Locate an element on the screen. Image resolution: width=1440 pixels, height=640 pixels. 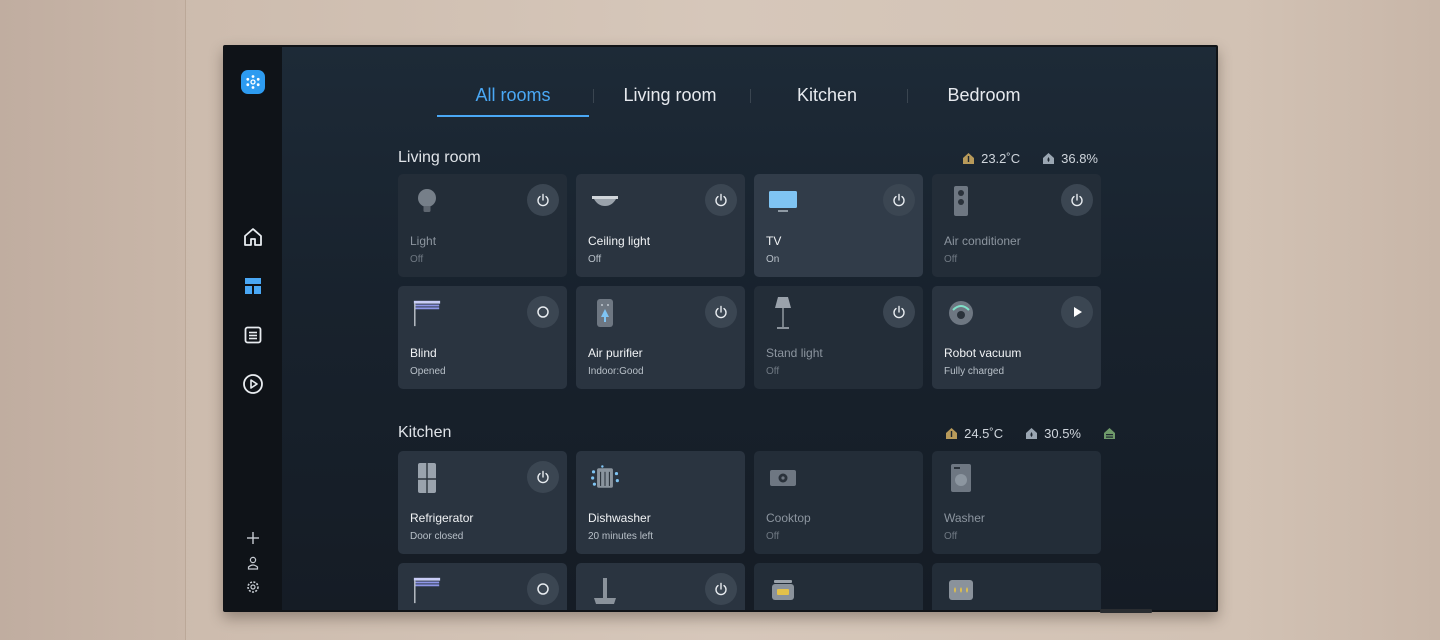
light-bulb-icon is located at coordinates (427, 201).